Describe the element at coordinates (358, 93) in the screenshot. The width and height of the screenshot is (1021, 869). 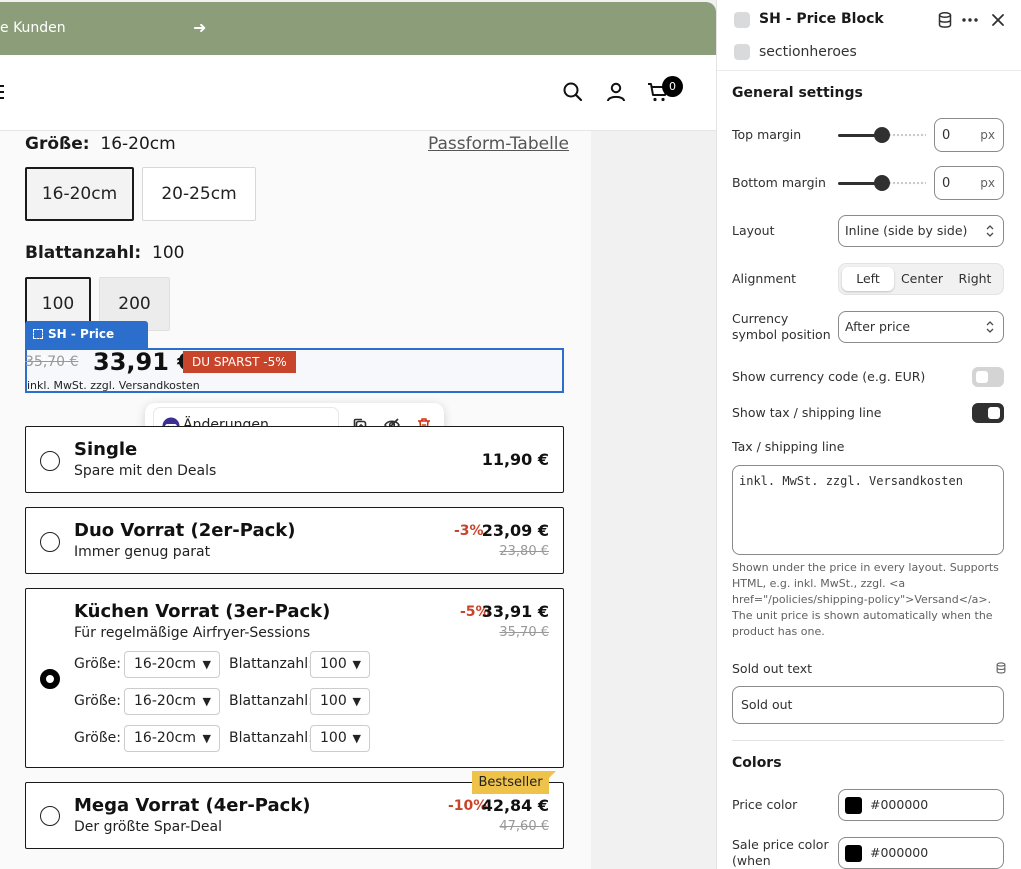
I see `store-header` at that location.